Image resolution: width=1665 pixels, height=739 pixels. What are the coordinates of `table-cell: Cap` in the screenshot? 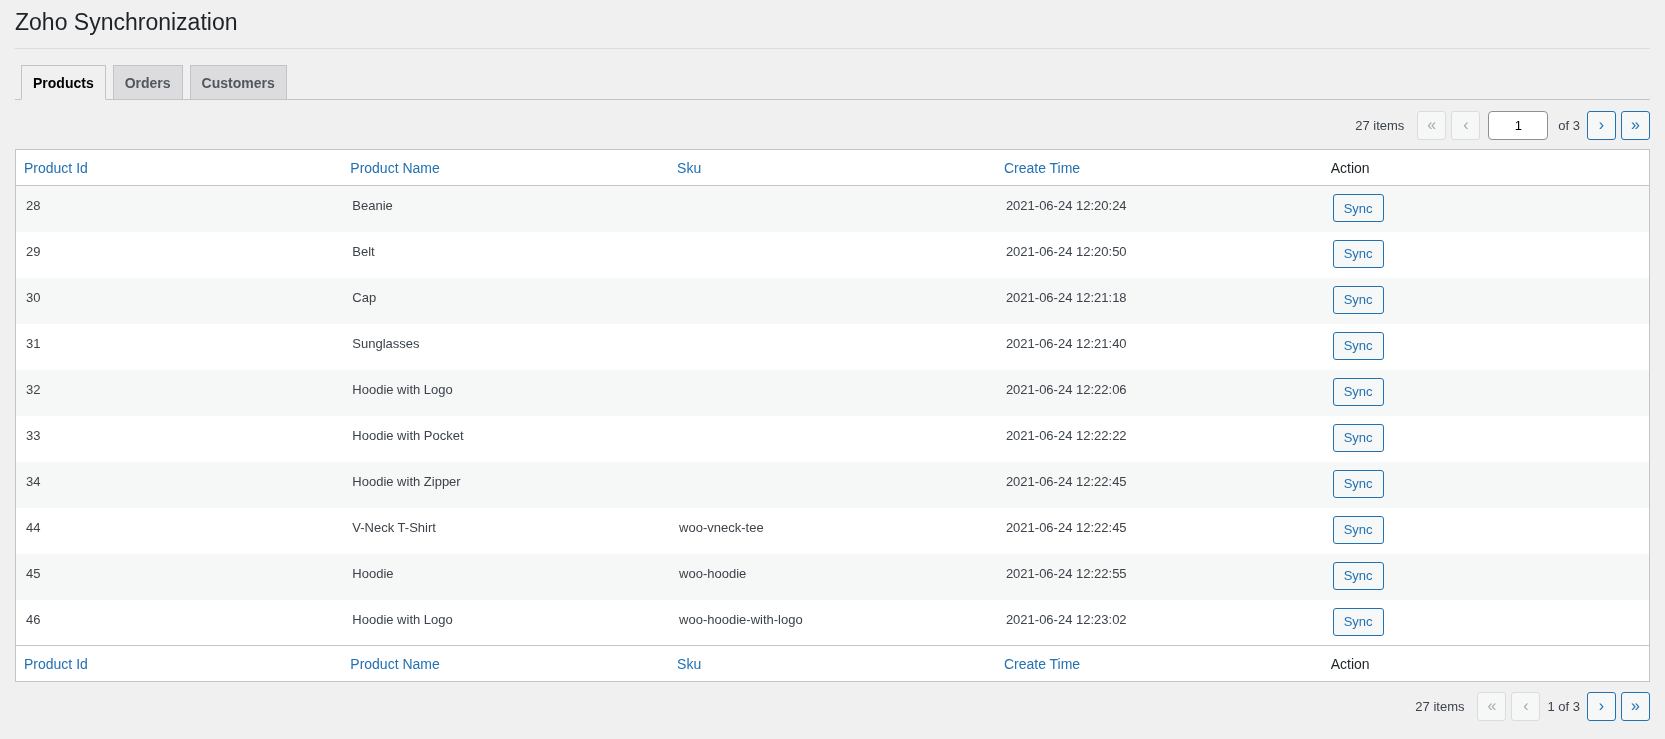 It's located at (364, 297).